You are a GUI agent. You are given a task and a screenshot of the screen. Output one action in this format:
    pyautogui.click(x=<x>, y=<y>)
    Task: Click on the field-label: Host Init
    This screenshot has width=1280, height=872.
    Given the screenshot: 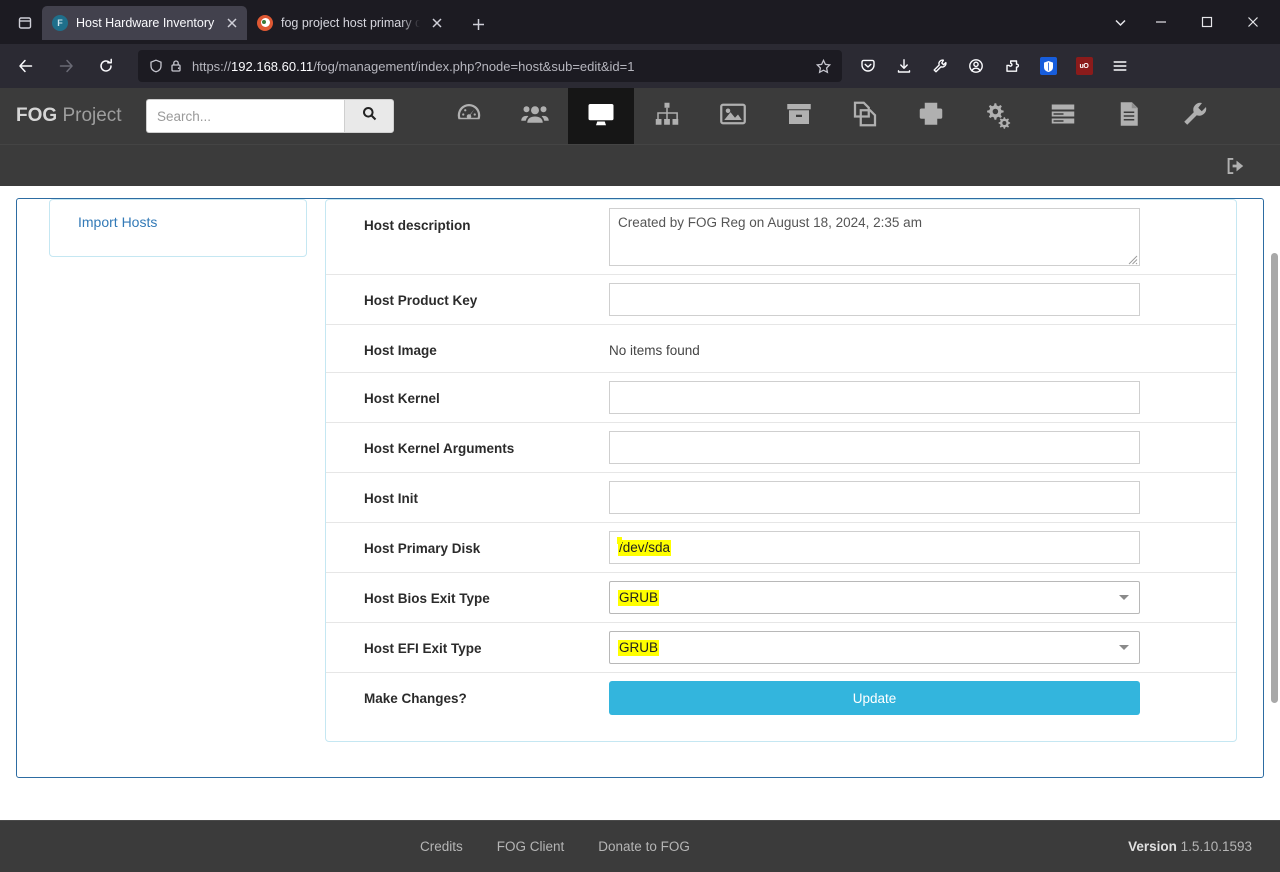 What is the action you would take?
    pyautogui.click(x=391, y=498)
    